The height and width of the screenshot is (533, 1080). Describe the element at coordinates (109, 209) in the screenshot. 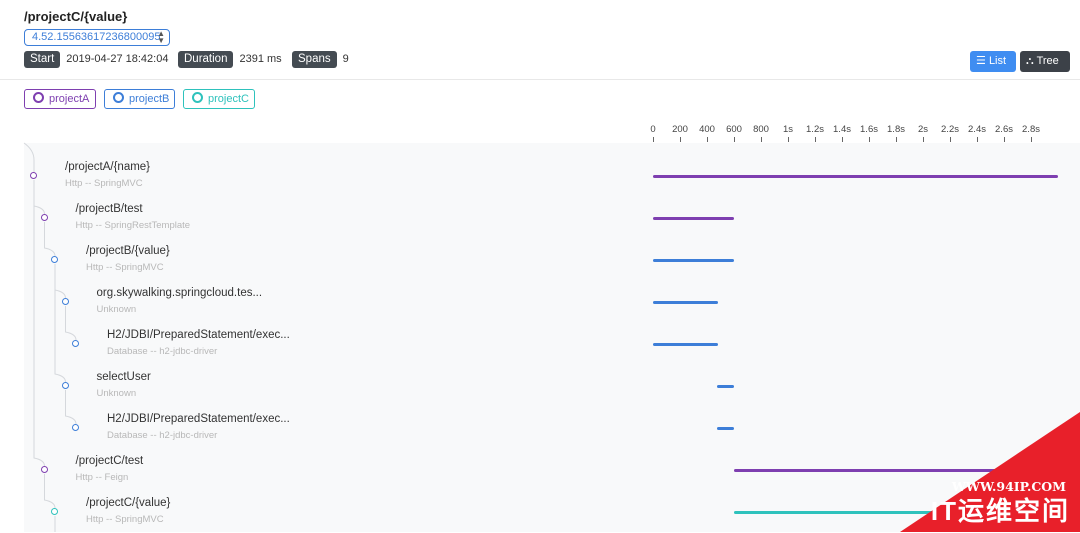

I see `span-name: /projectB/test` at that location.